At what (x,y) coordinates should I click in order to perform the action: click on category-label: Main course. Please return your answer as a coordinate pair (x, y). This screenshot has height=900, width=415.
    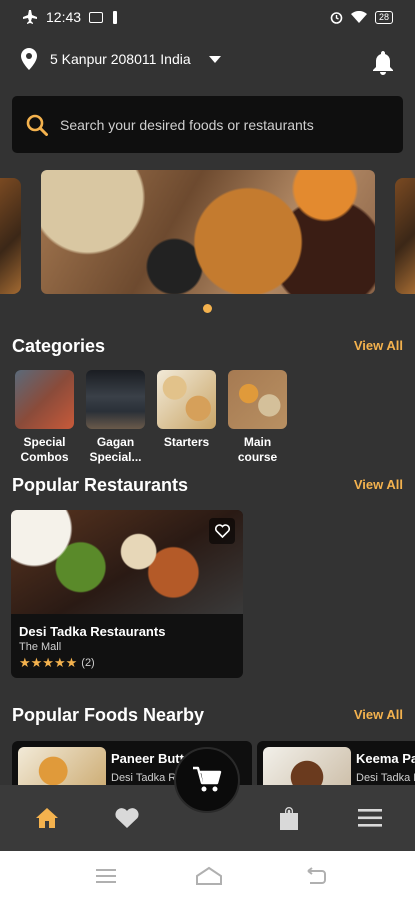
    Looking at the image, I should click on (257, 449).